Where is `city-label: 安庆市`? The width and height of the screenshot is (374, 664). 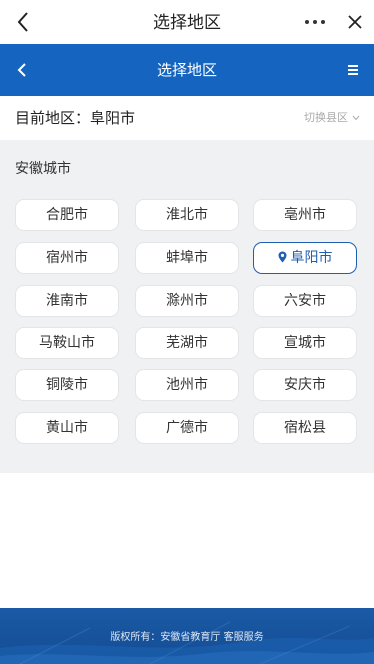 city-label: 安庆市 is located at coordinates (305, 385).